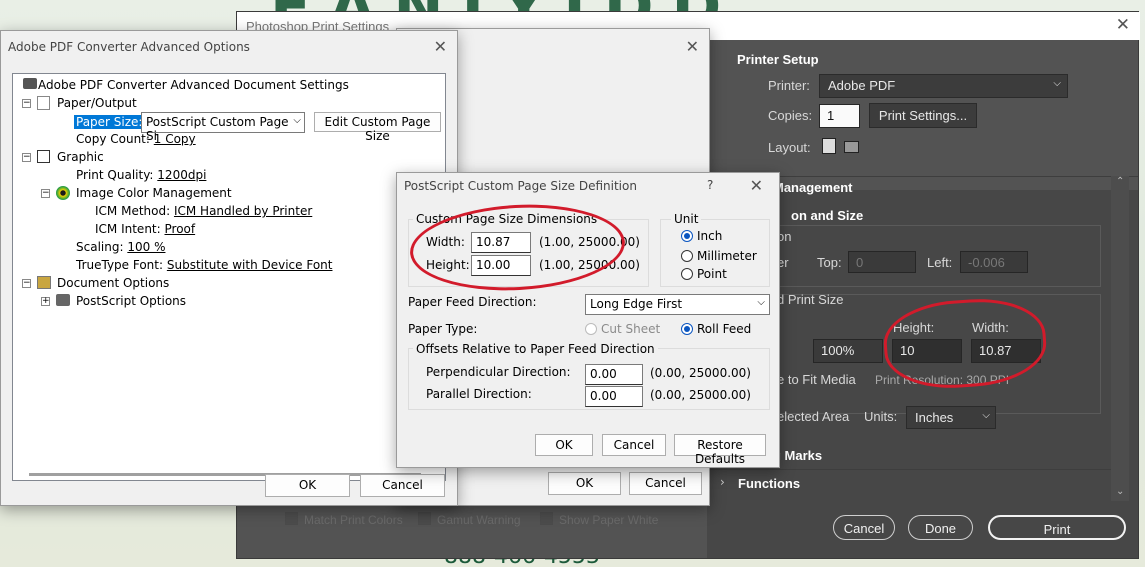 Image resolution: width=1145 pixels, height=567 pixels. Describe the element at coordinates (402, 485) in the screenshot. I see `advanced-cancel-button: Cancel` at that location.